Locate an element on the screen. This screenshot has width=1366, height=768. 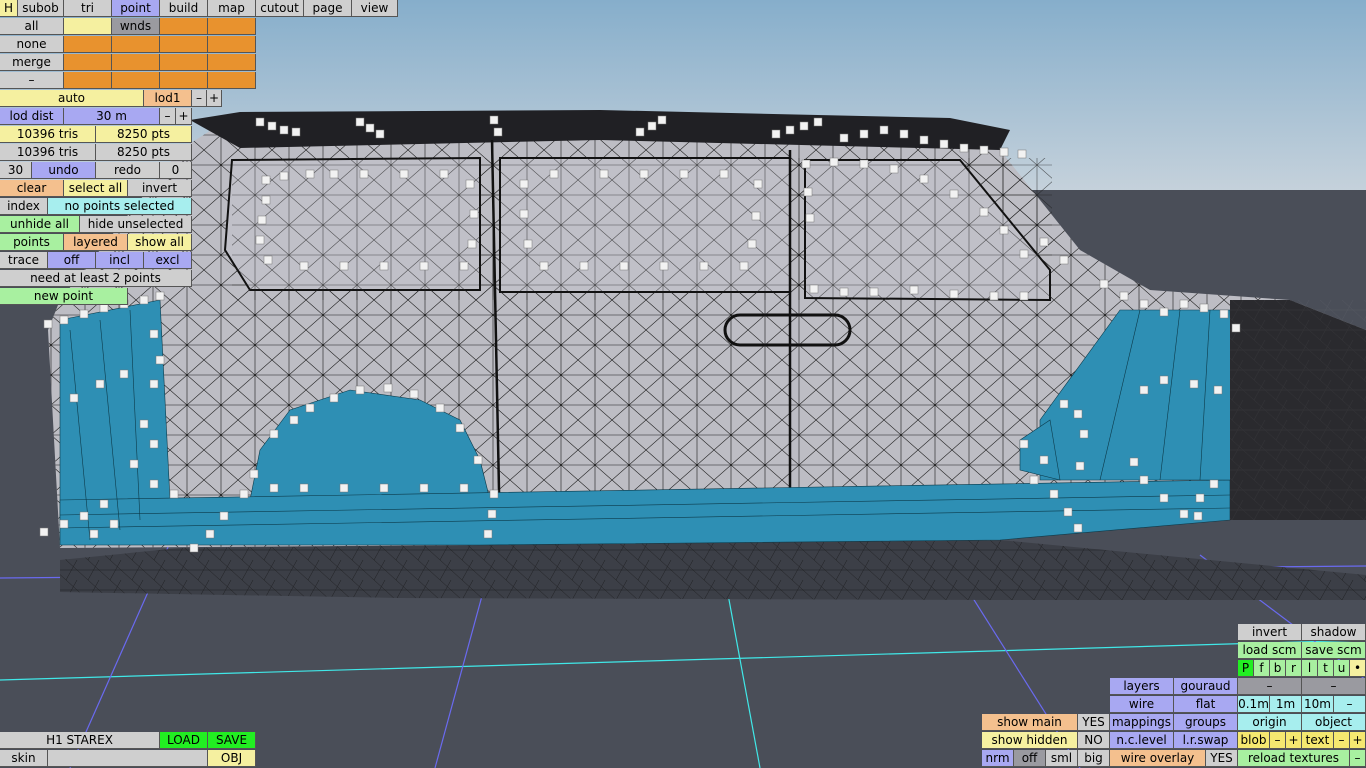
text-plus: + is located at coordinates (1358, 740).